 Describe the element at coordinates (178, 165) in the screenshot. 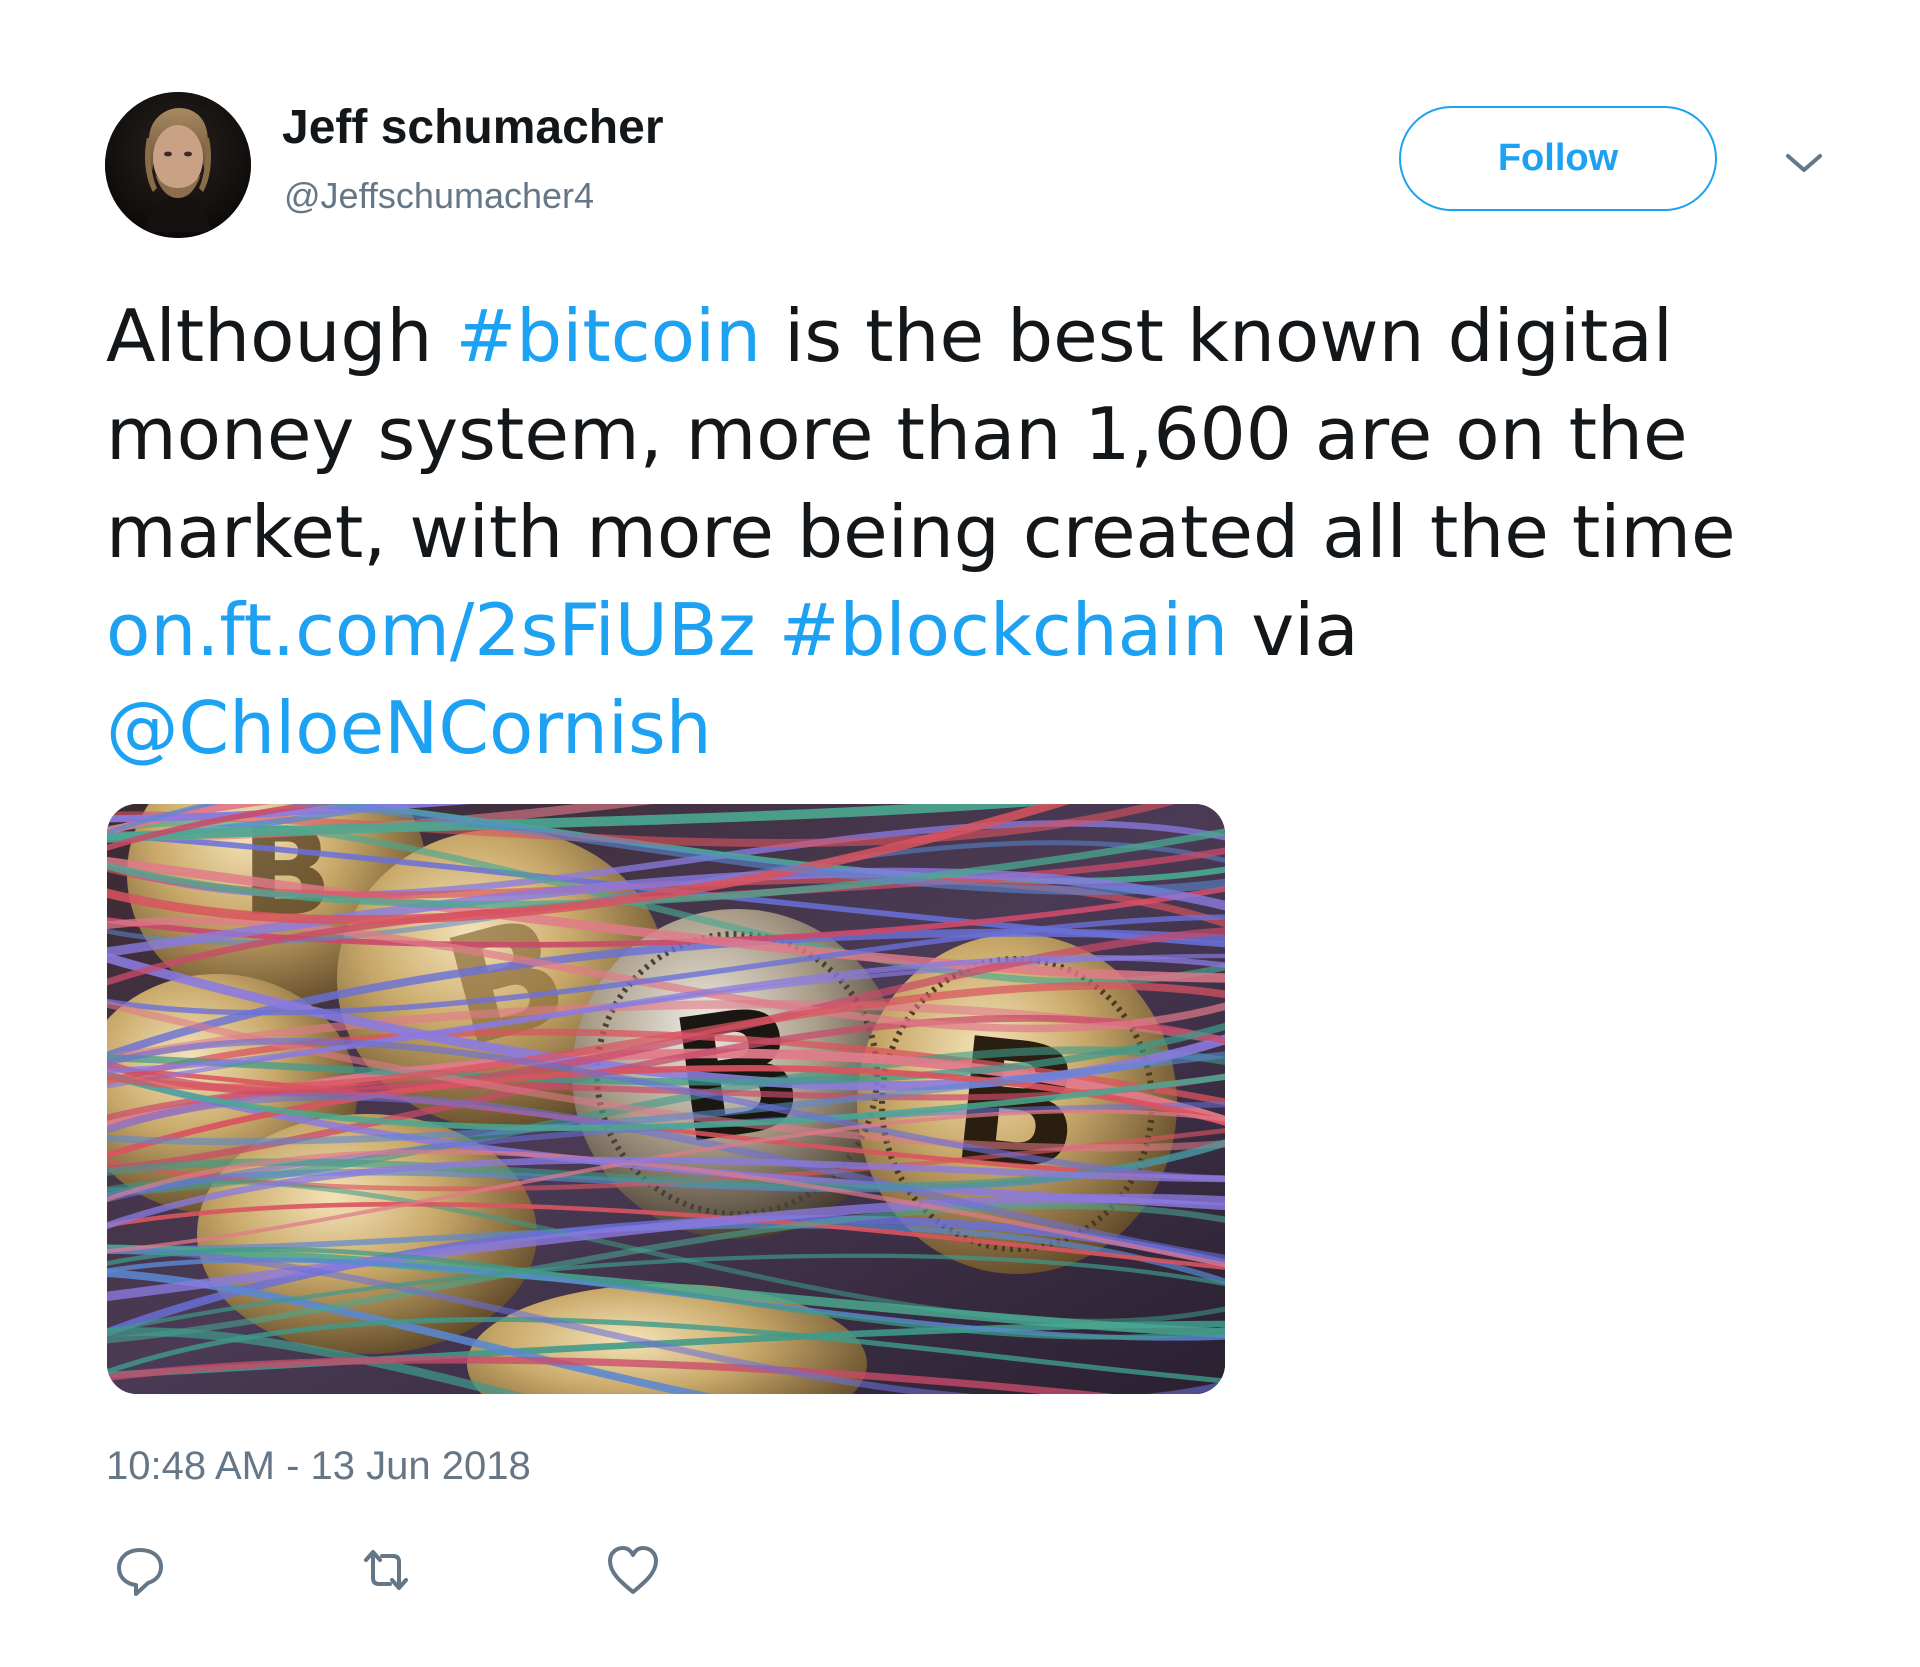

I see `avatar` at that location.